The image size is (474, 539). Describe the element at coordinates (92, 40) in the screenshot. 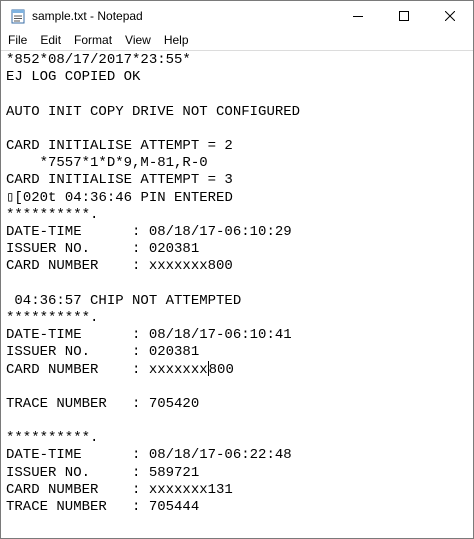

I see `menu-format: Format` at that location.